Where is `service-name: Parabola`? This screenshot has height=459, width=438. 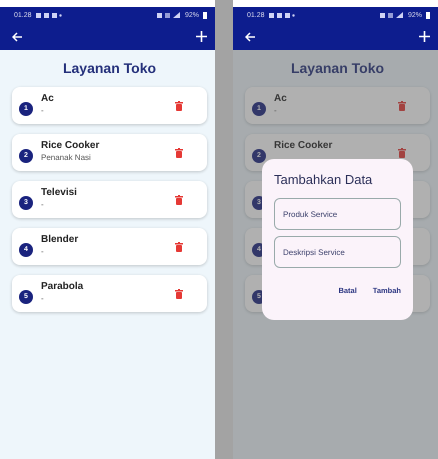 service-name: Parabola is located at coordinates (62, 286).